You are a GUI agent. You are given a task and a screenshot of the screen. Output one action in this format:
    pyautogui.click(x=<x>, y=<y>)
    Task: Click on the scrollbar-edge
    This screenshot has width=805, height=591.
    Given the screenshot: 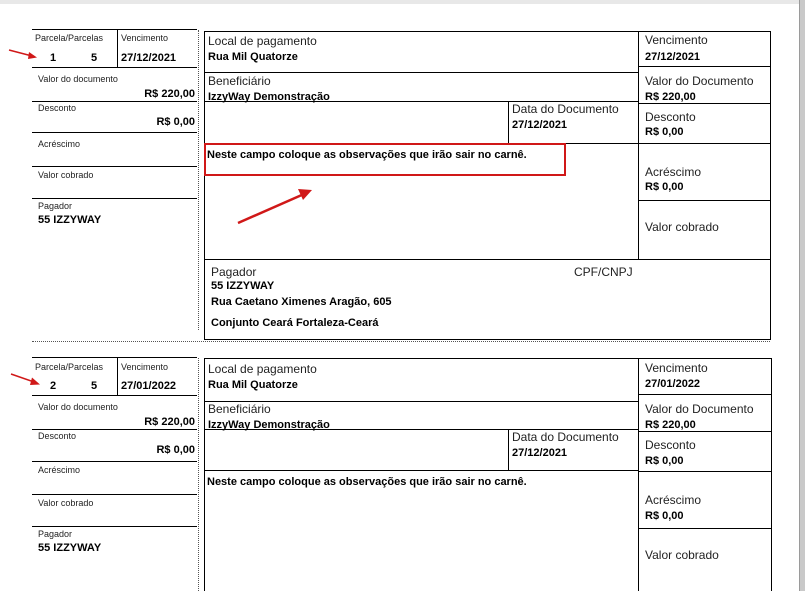 What is the action you would take?
    pyautogui.click(x=802, y=295)
    